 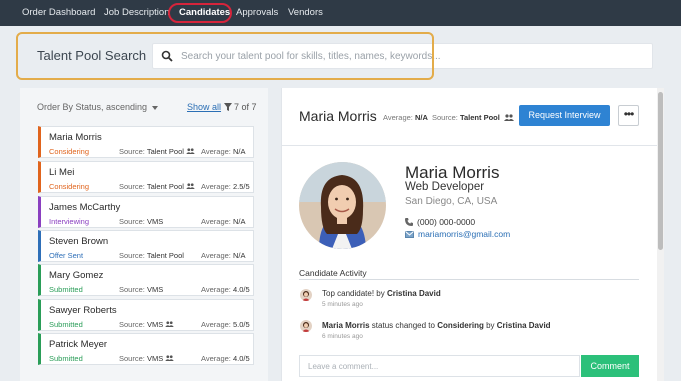 I want to click on tab-vendors: Vendors, so click(x=305, y=13).